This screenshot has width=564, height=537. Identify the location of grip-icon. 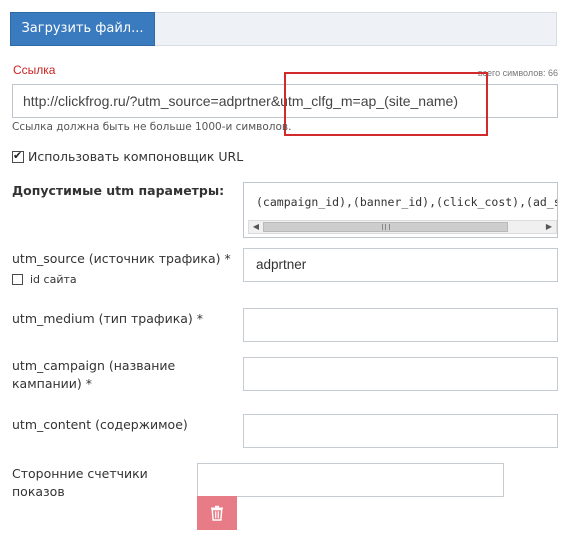
(386, 227).